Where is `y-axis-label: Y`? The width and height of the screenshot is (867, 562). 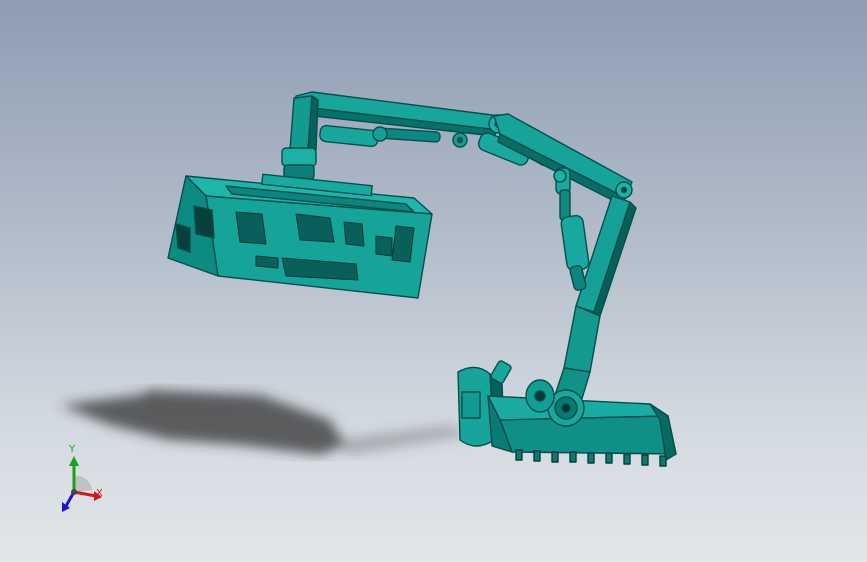
y-axis-label: Y is located at coordinates (72, 449).